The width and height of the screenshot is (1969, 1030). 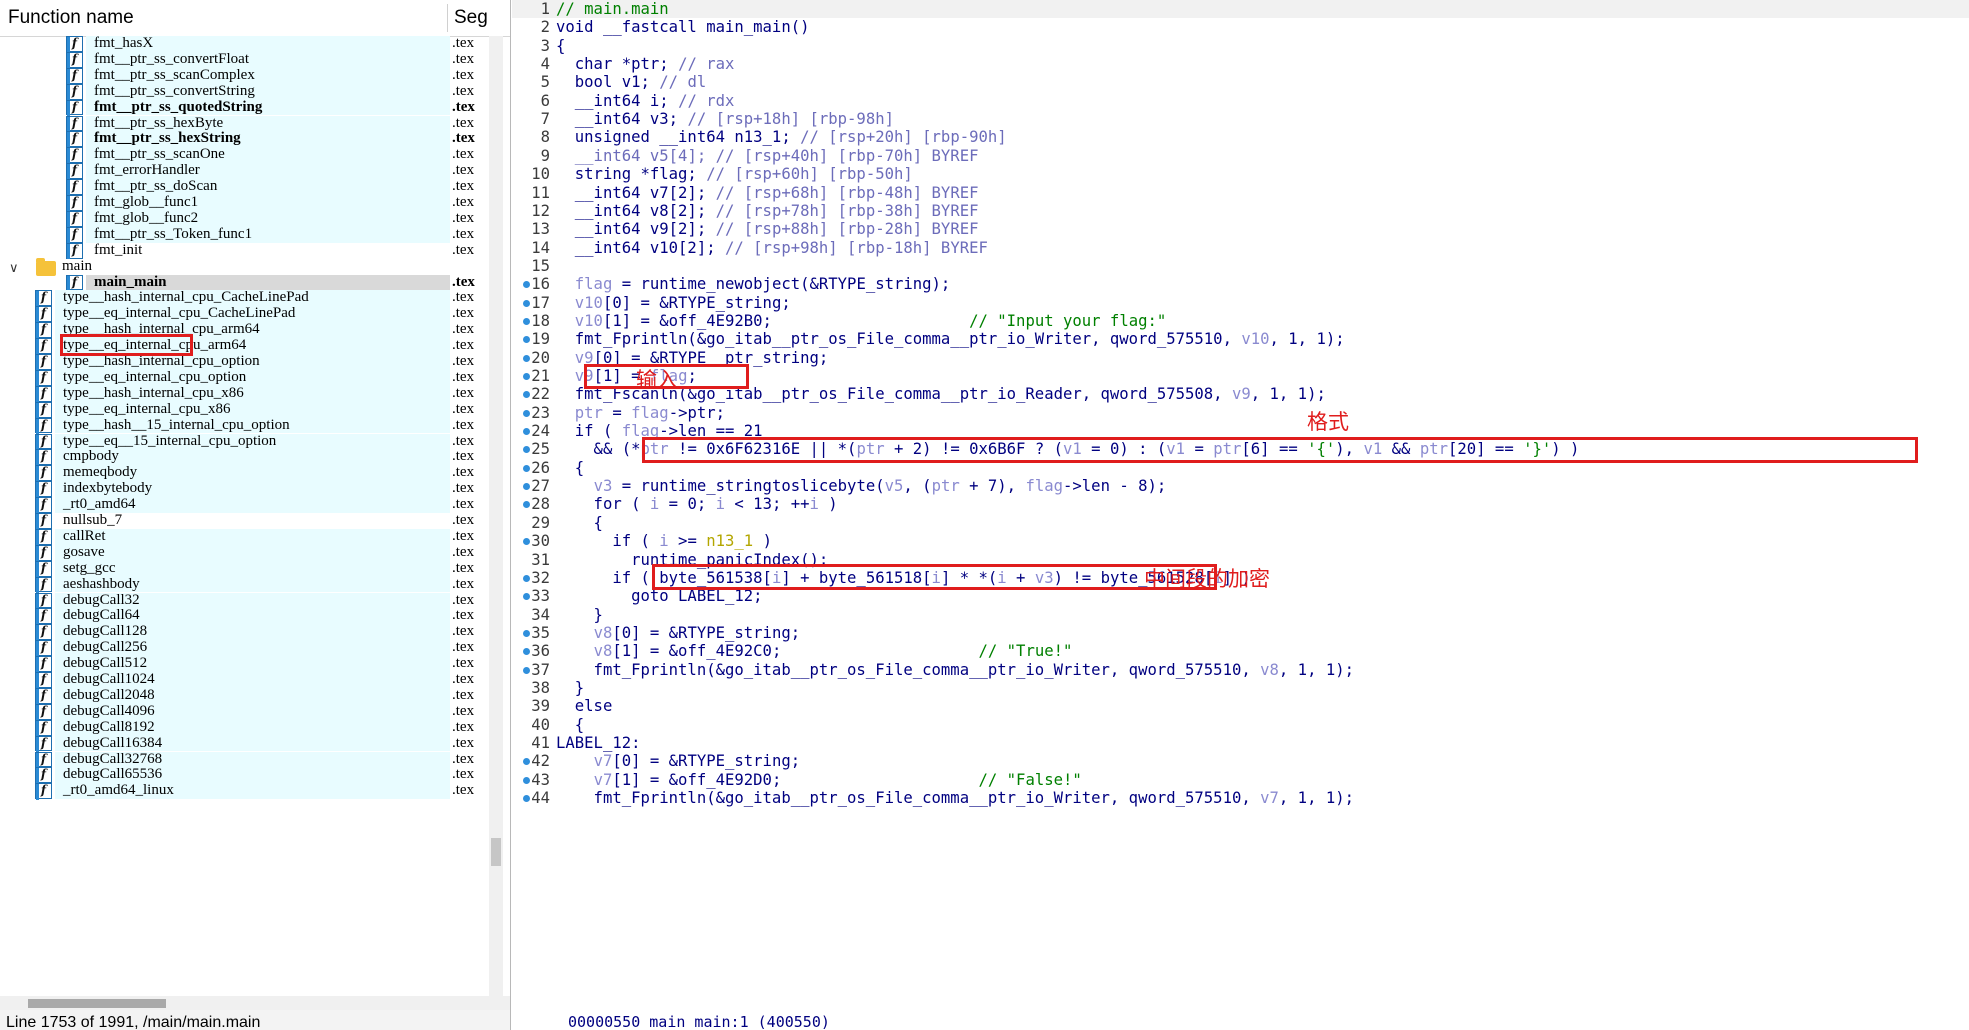 What do you see at coordinates (1240, 413) in the screenshot?
I see `code-line: 23 ptr = flag->ptr;` at bounding box center [1240, 413].